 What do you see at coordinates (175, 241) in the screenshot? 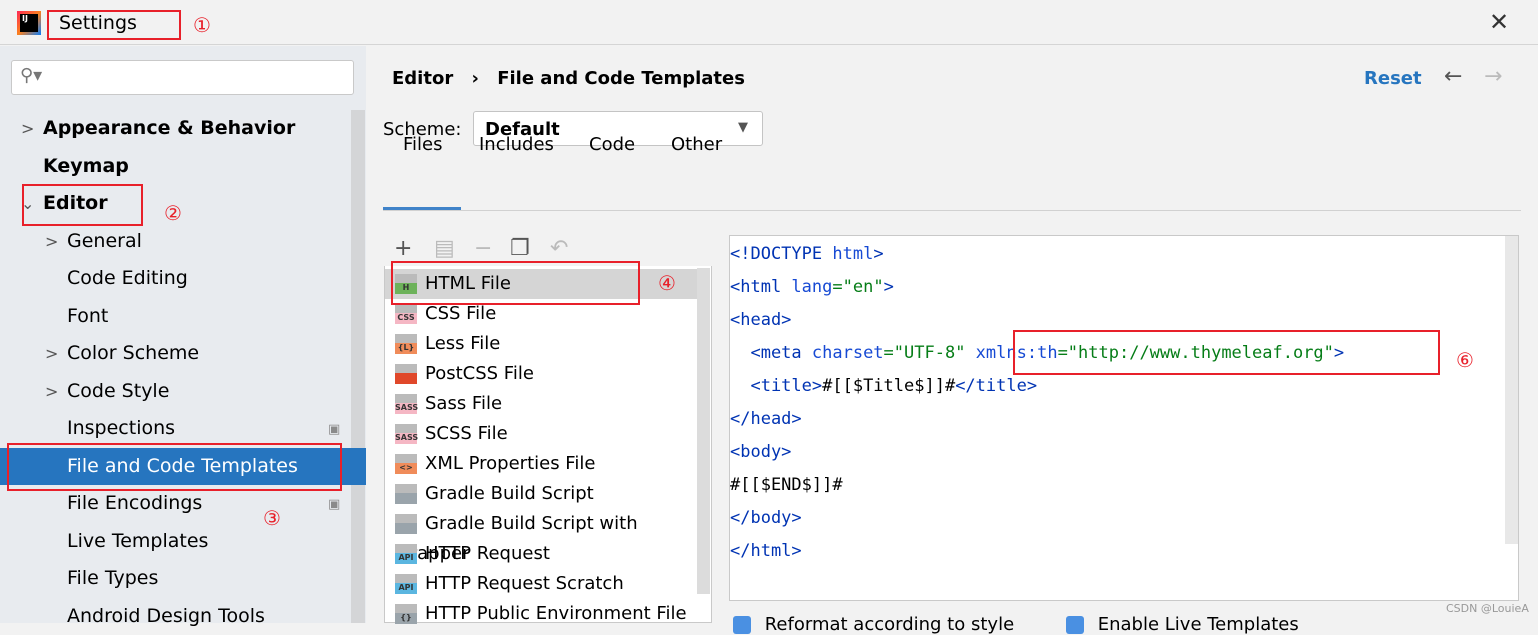
I see `sidebar-item-general: > General` at bounding box center [175, 241].